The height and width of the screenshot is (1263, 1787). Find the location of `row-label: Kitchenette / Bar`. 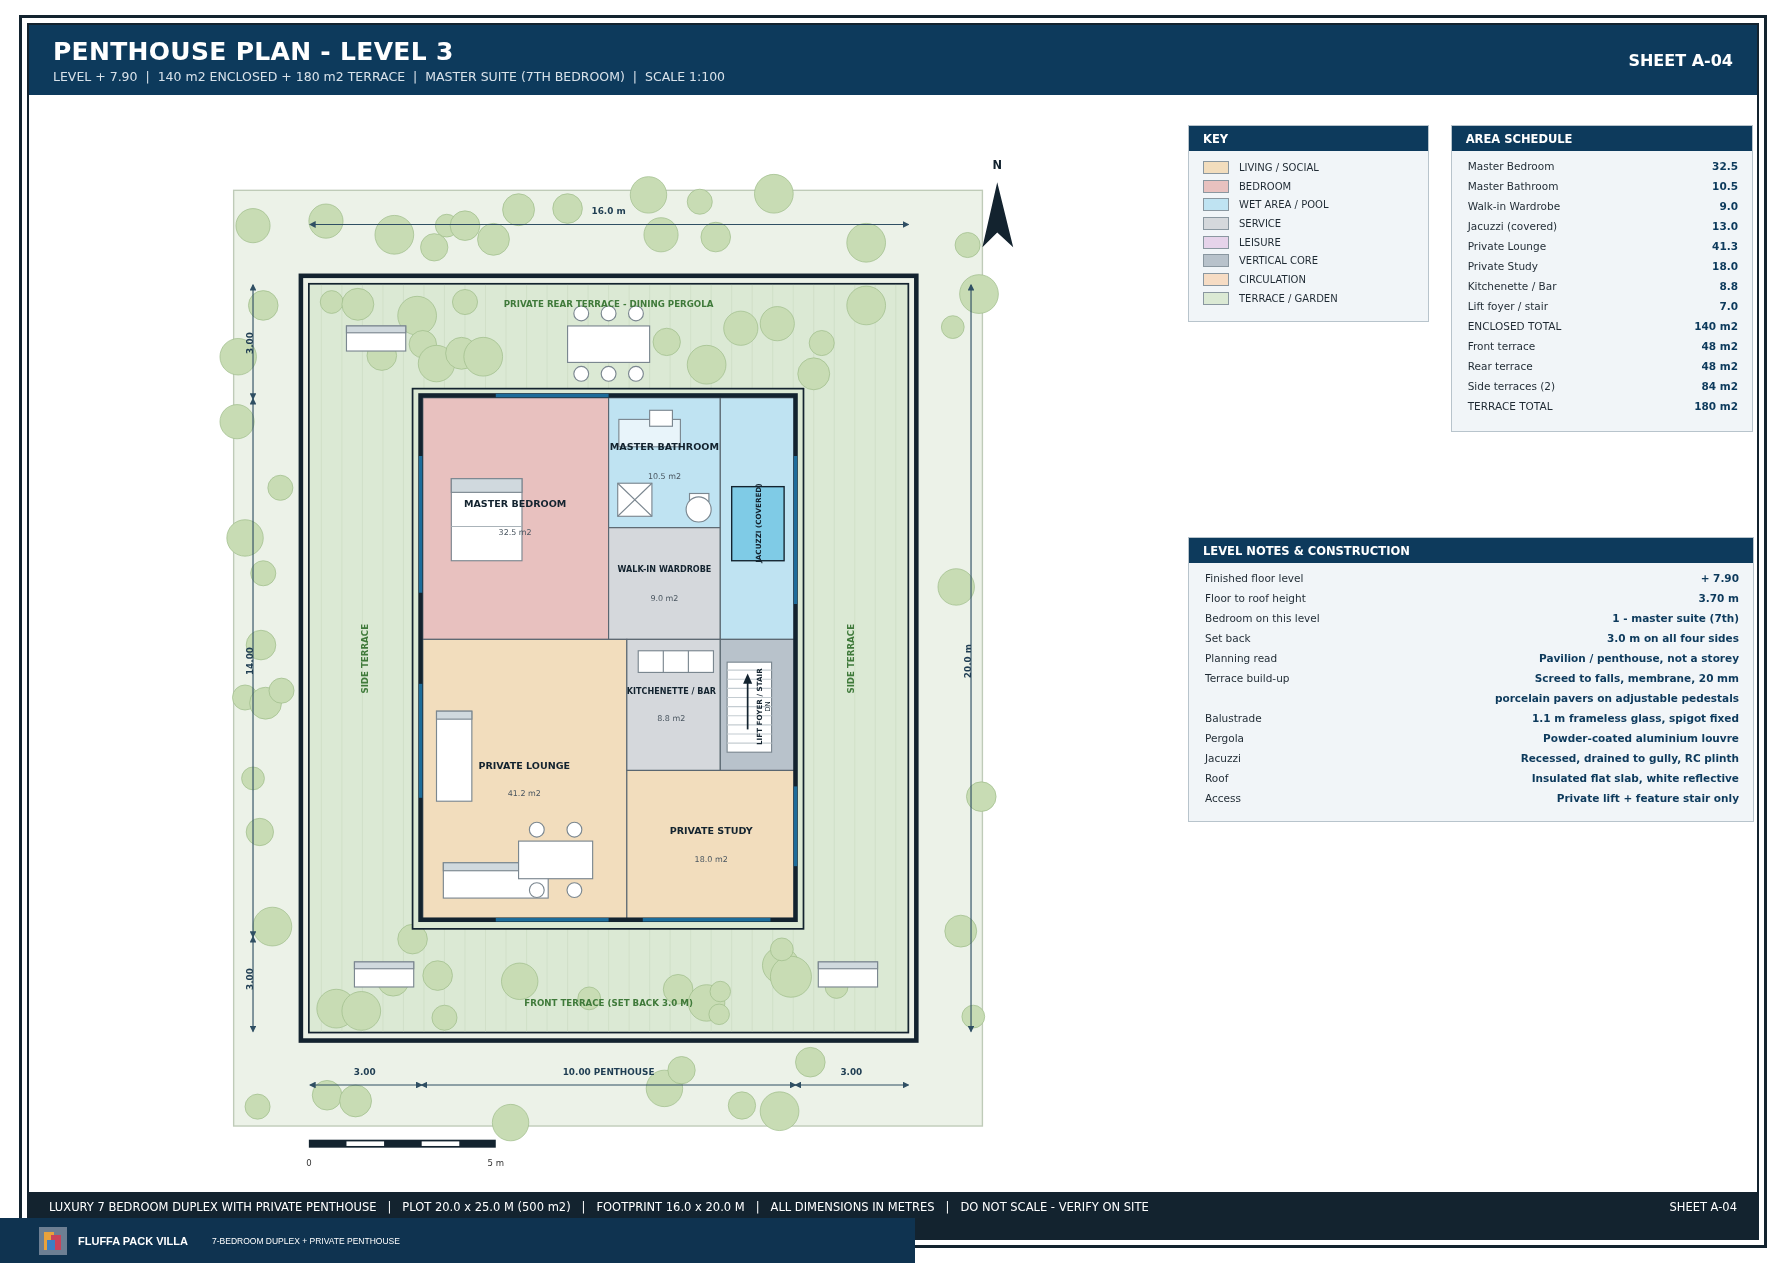

row-label: Kitchenette / Bar is located at coordinates (1512, 286).